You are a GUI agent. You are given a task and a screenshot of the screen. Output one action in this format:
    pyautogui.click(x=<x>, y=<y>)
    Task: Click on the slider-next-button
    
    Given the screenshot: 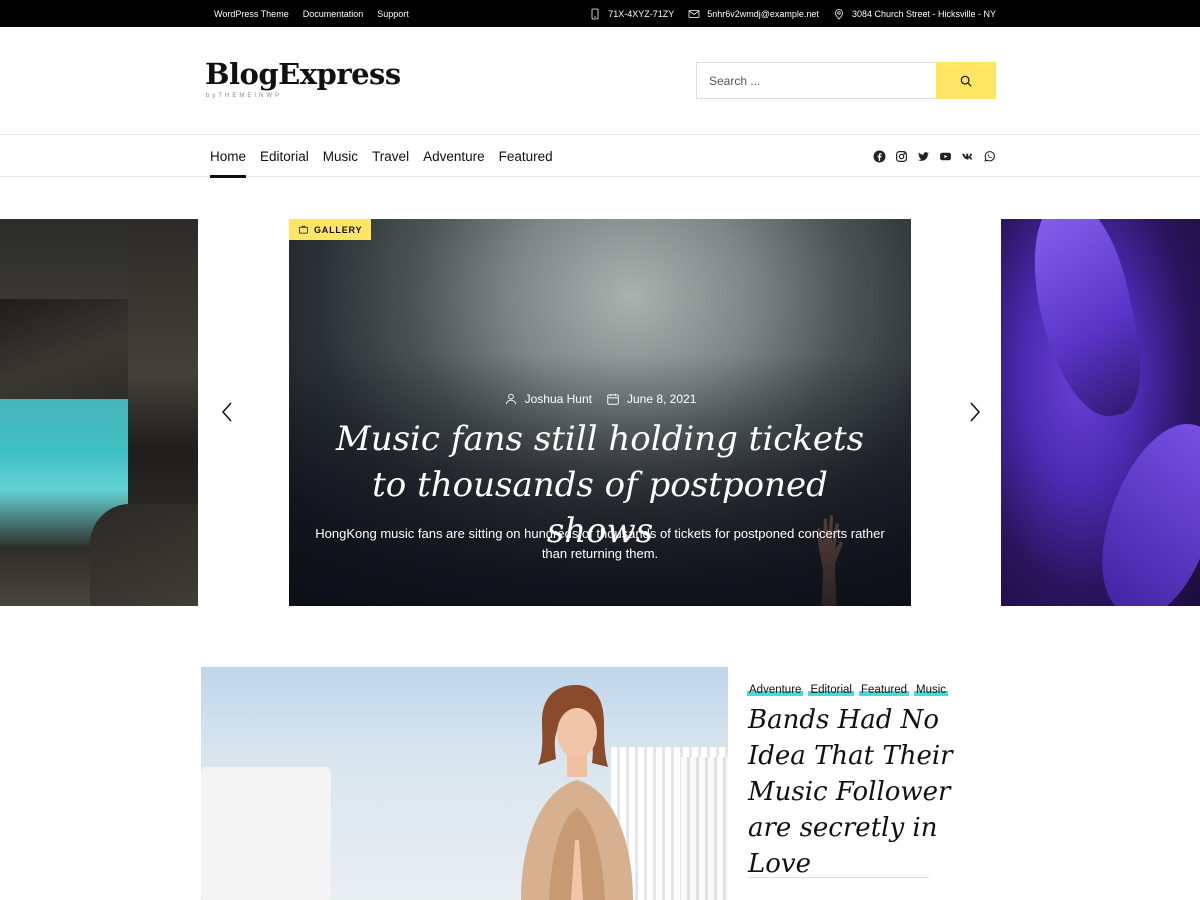 What is the action you would take?
    pyautogui.click(x=974, y=412)
    